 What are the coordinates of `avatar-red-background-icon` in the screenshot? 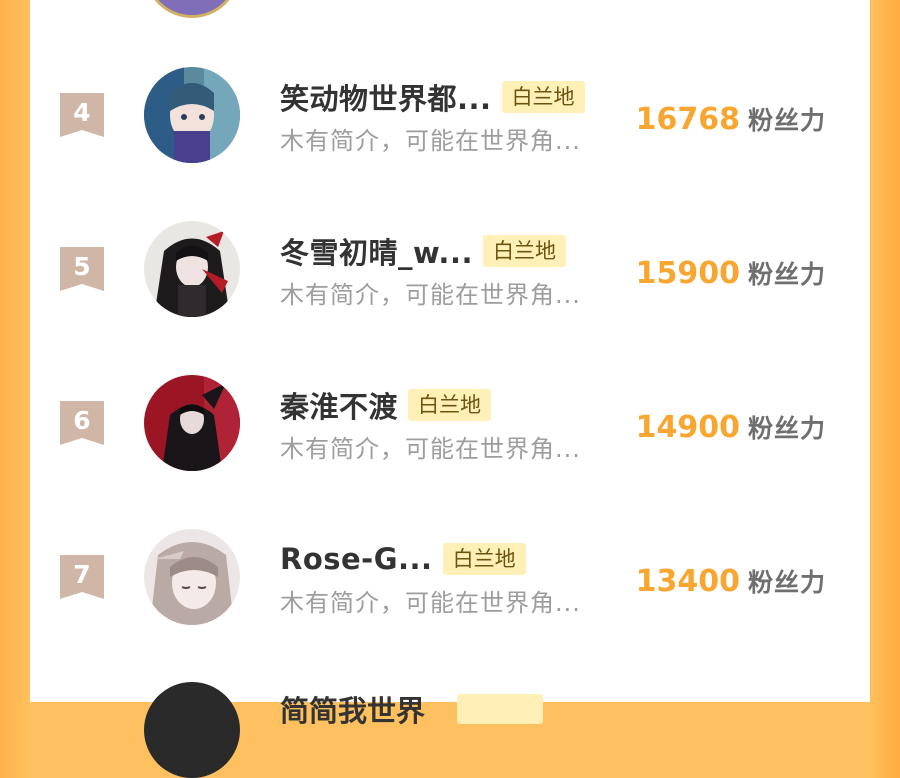 It's located at (192, 423).